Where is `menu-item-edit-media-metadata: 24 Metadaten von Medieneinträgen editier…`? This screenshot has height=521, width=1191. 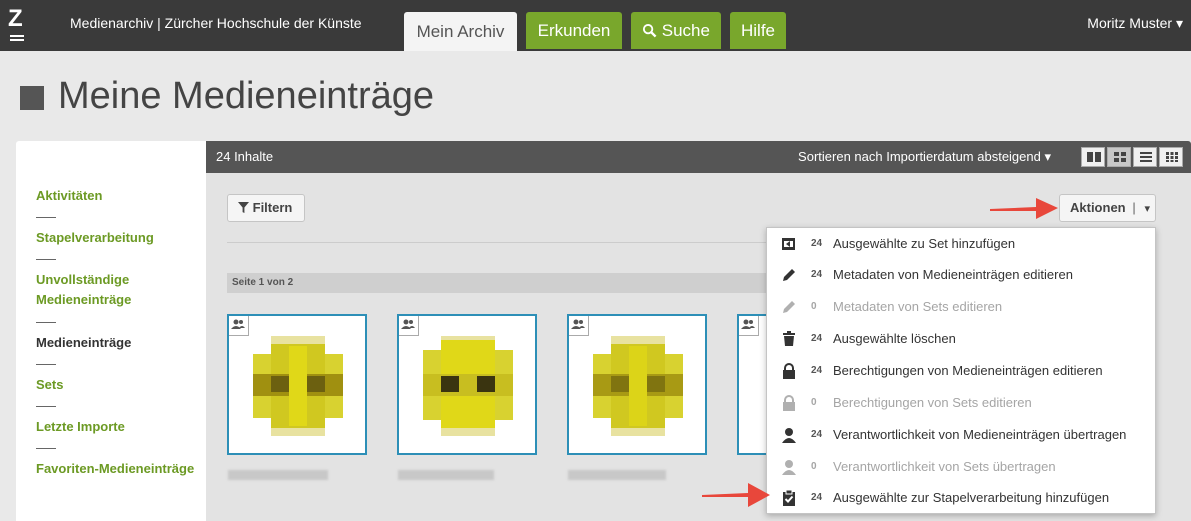 menu-item-edit-media-metadata: 24 Metadaten von Medieneinträgen editier… is located at coordinates (961, 275).